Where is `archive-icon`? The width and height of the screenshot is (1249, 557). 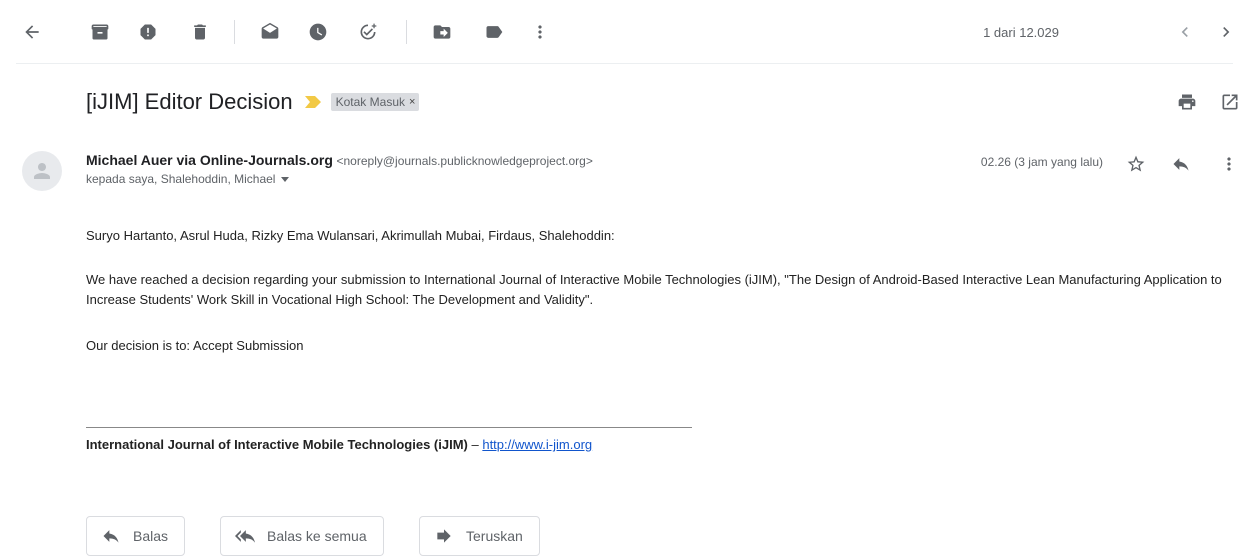 archive-icon is located at coordinates (100, 32).